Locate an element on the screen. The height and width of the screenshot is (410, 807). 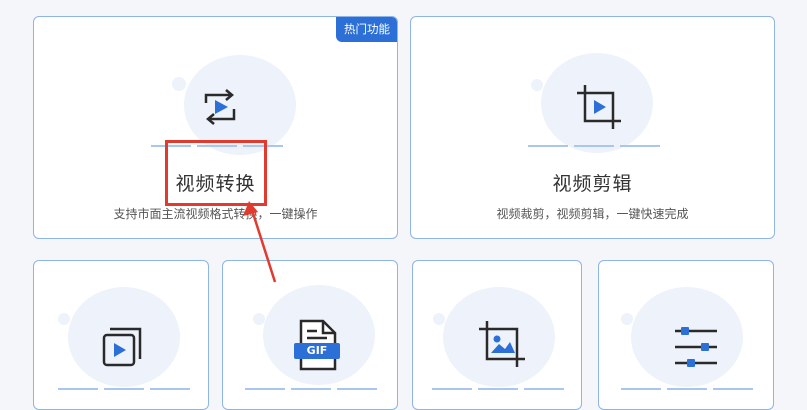
card-title: 视频剪辑 is located at coordinates (592, 184).